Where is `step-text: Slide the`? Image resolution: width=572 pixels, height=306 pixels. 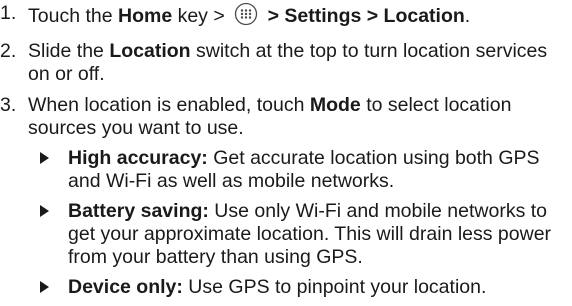 step-text: Slide the is located at coordinates (69, 51).